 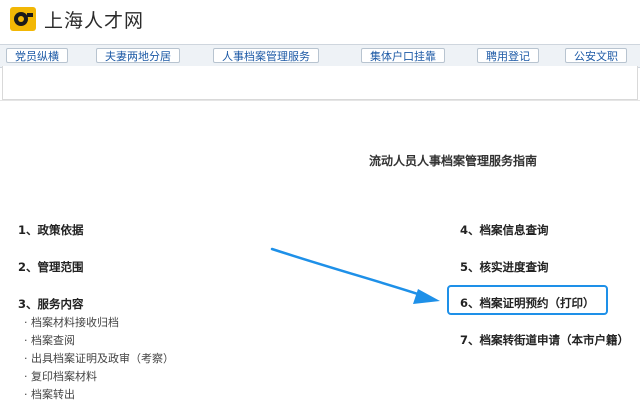 What do you see at coordinates (355, 275) in the screenshot?
I see `annotation-arrow-icon` at bounding box center [355, 275].